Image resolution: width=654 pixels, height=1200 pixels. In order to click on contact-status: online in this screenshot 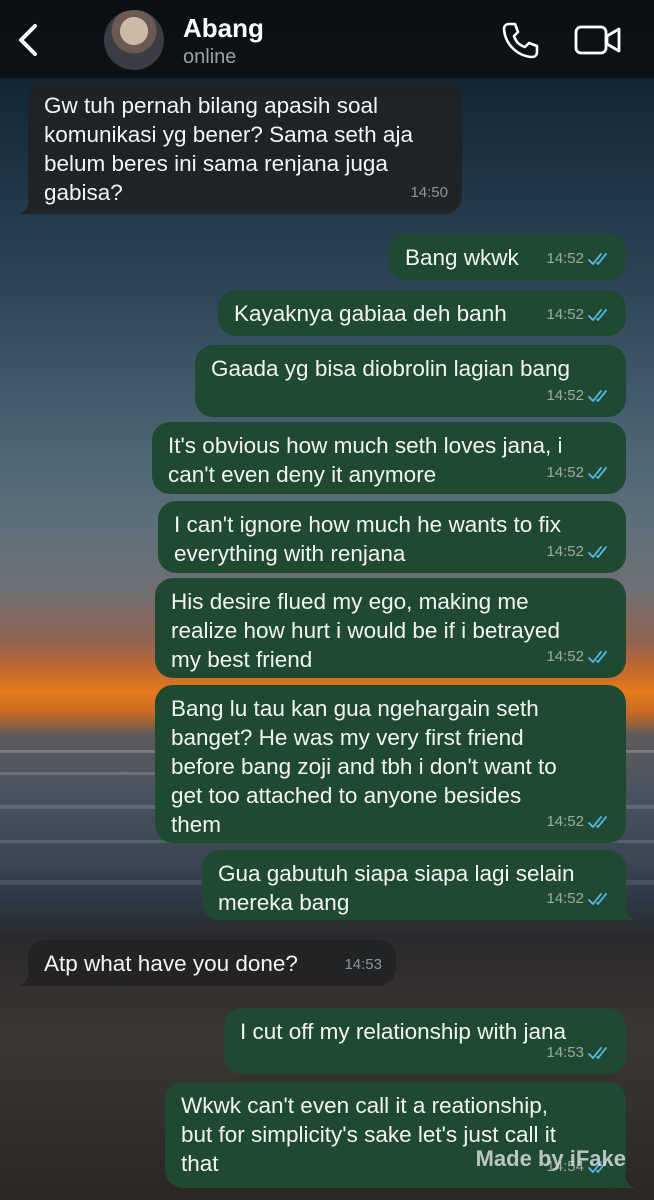, I will do `click(210, 57)`.